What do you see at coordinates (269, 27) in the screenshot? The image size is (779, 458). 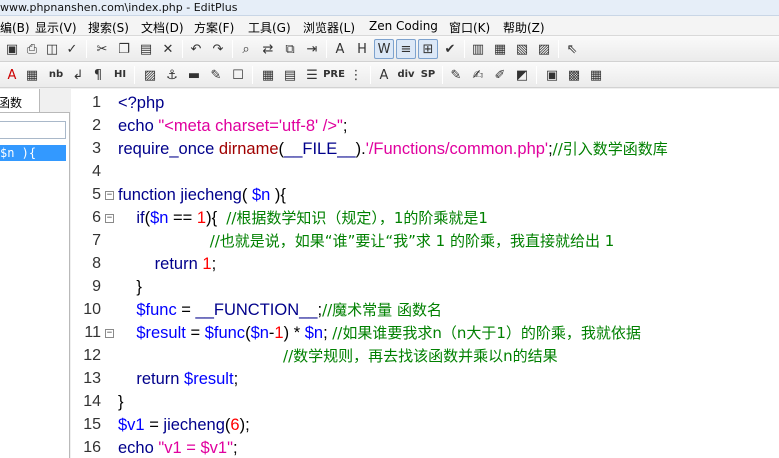 I see `menu-tools: 工具(G)` at bounding box center [269, 27].